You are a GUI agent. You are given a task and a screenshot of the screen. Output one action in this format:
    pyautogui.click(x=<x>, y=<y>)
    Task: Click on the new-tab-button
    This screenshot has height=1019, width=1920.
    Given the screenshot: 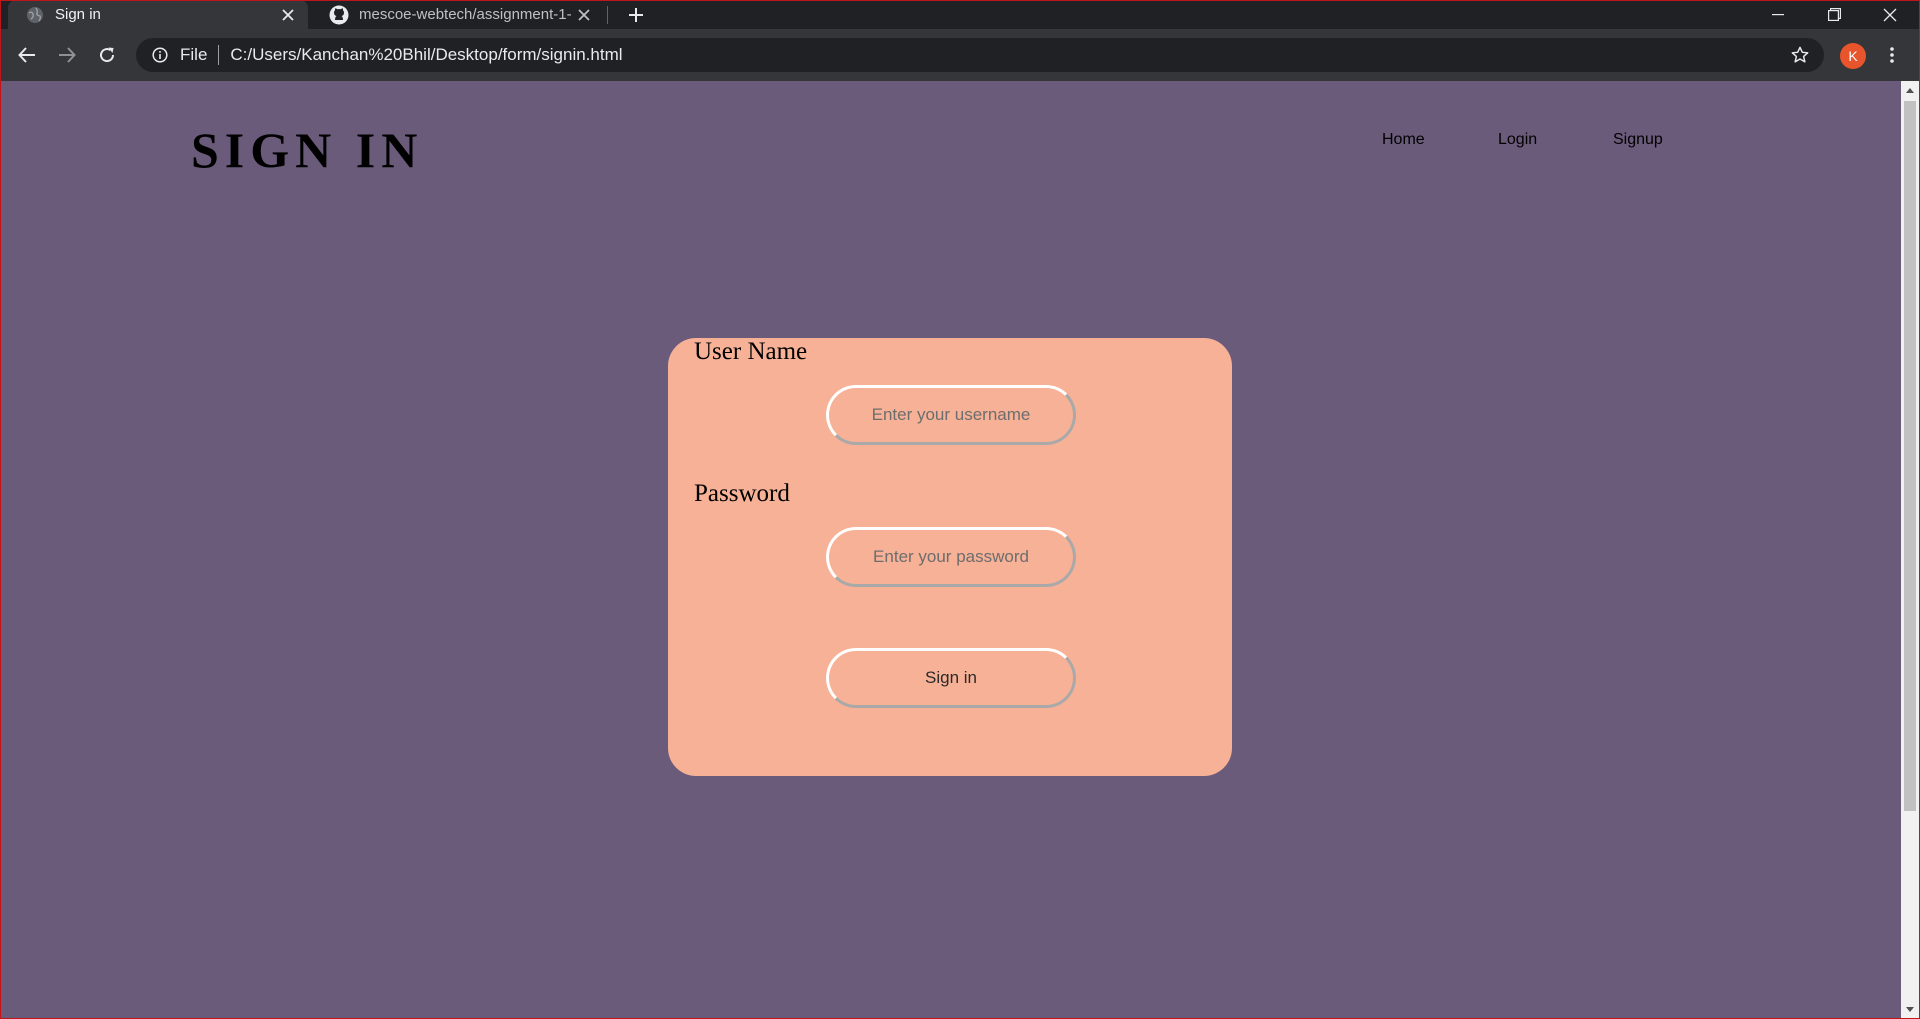 What is the action you would take?
    pyautogui.click(x=636, y=15)
    